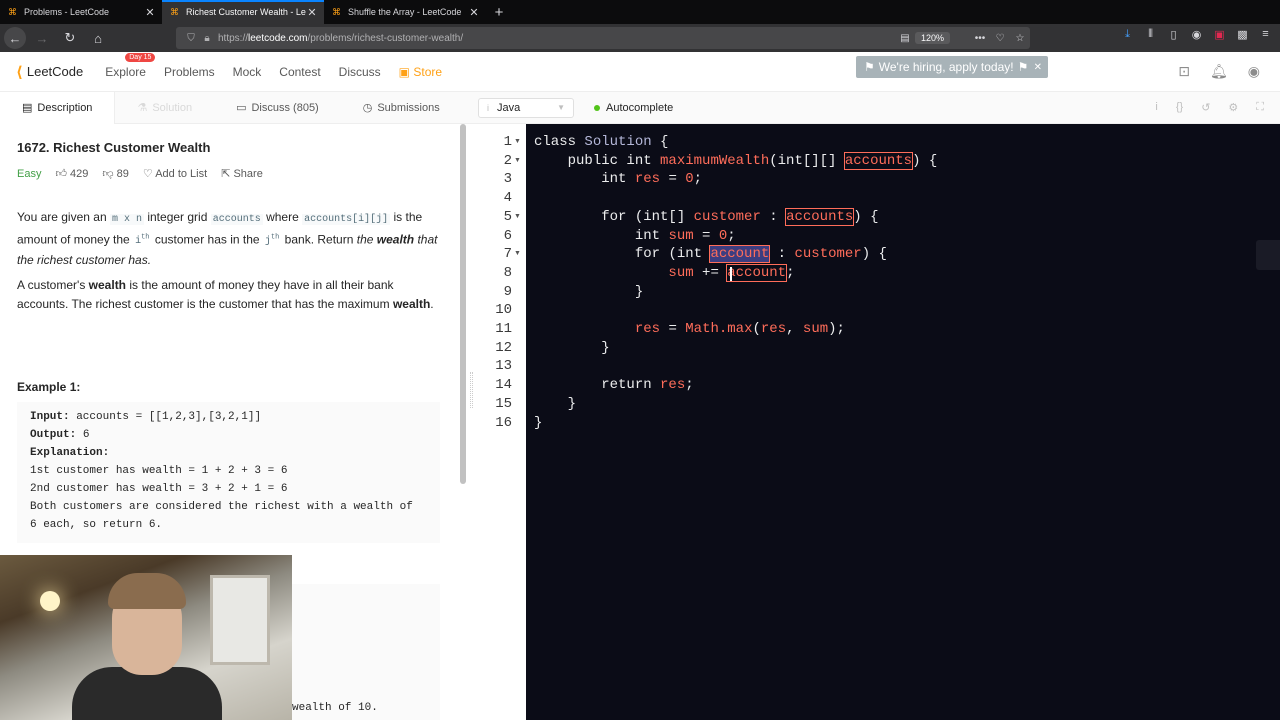 This screenshot has width=1280, height=720. What do you see at coordinates (1020, 38) in the screenshot?
I see `bookmark-star-icon: ☆` at bounding box center [1020, 38].